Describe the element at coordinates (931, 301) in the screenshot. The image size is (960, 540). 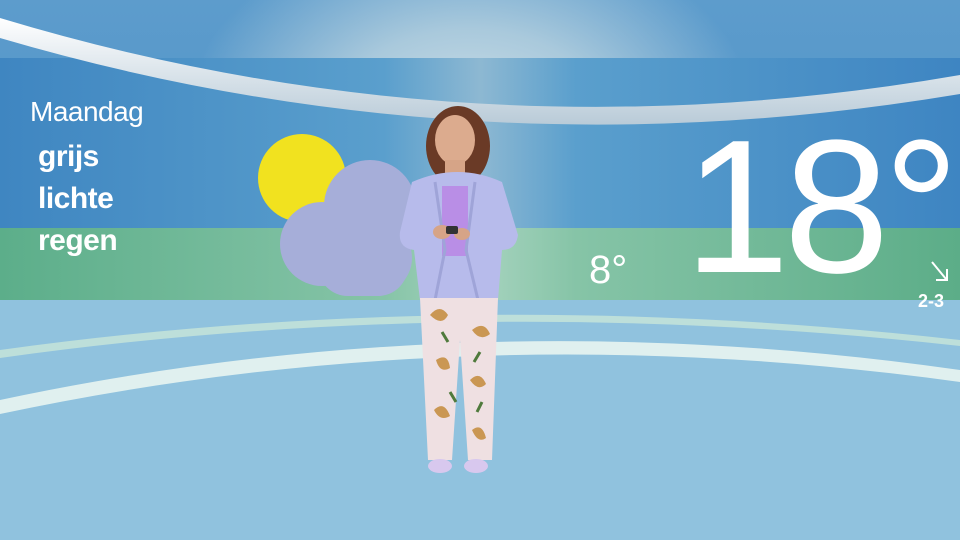
I see `wind-force-value: 2-3` at that location.